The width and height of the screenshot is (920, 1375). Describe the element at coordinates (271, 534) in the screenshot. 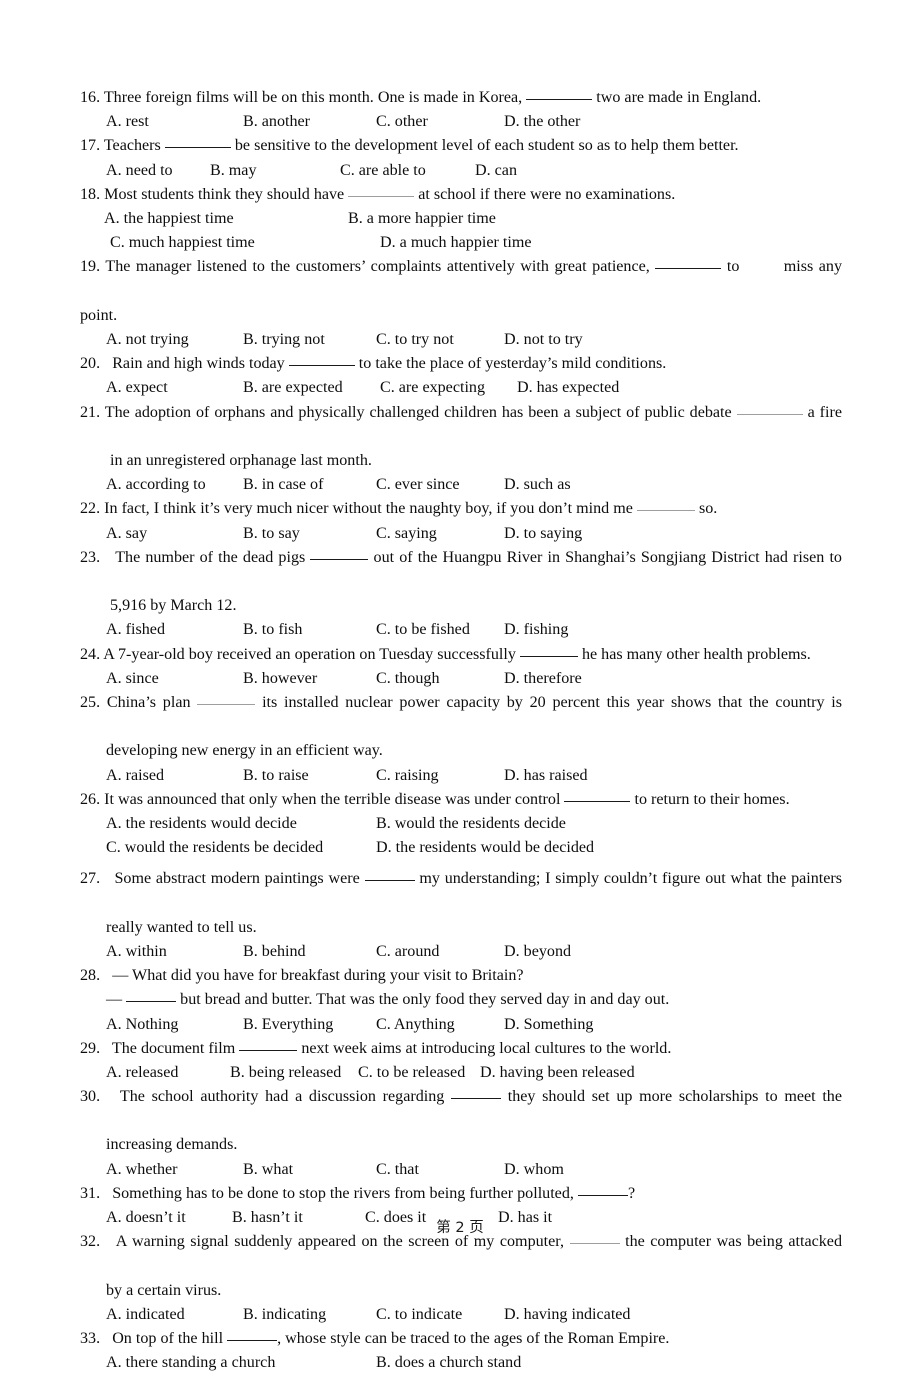

I see `option-b: B. to say` at that location.